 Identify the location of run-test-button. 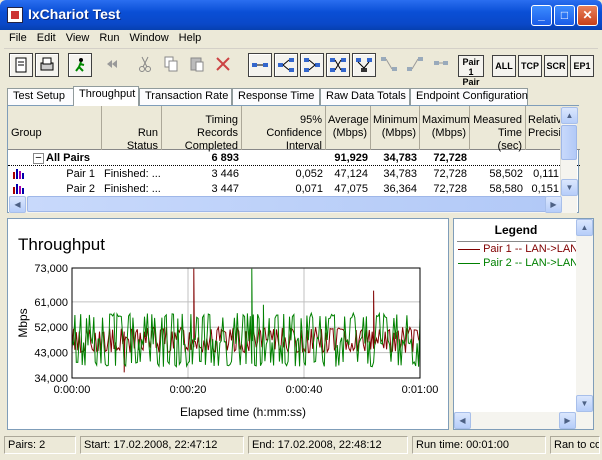
(80, 65).